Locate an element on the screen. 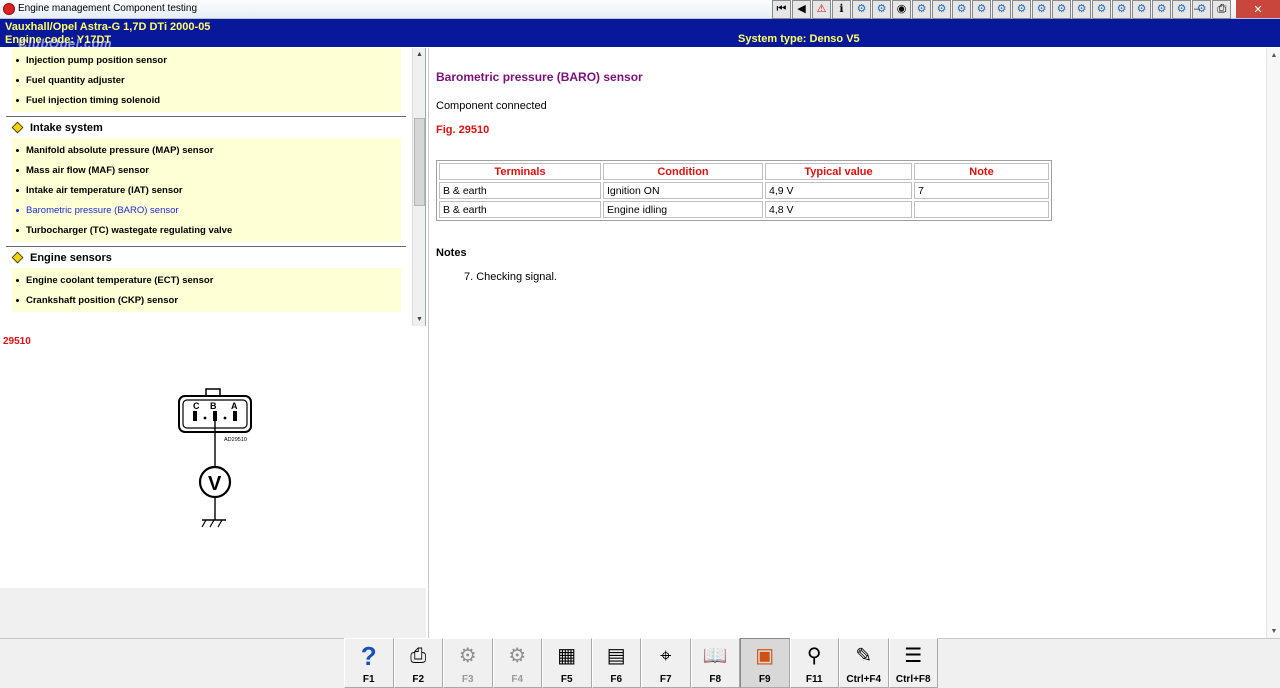 Image resolution: width=1280 pixels, height=688 pixels. info-icon: ℹ is located at coordinates (841, 9).